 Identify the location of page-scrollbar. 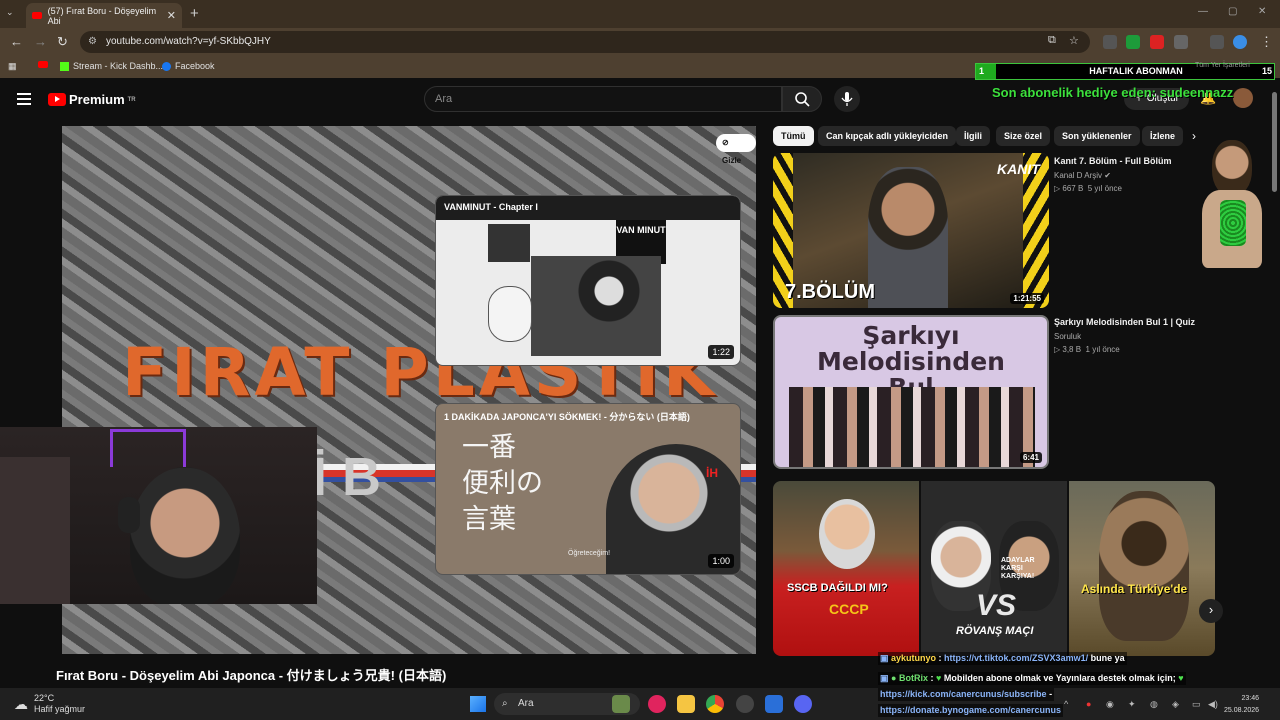
(1274, 142).